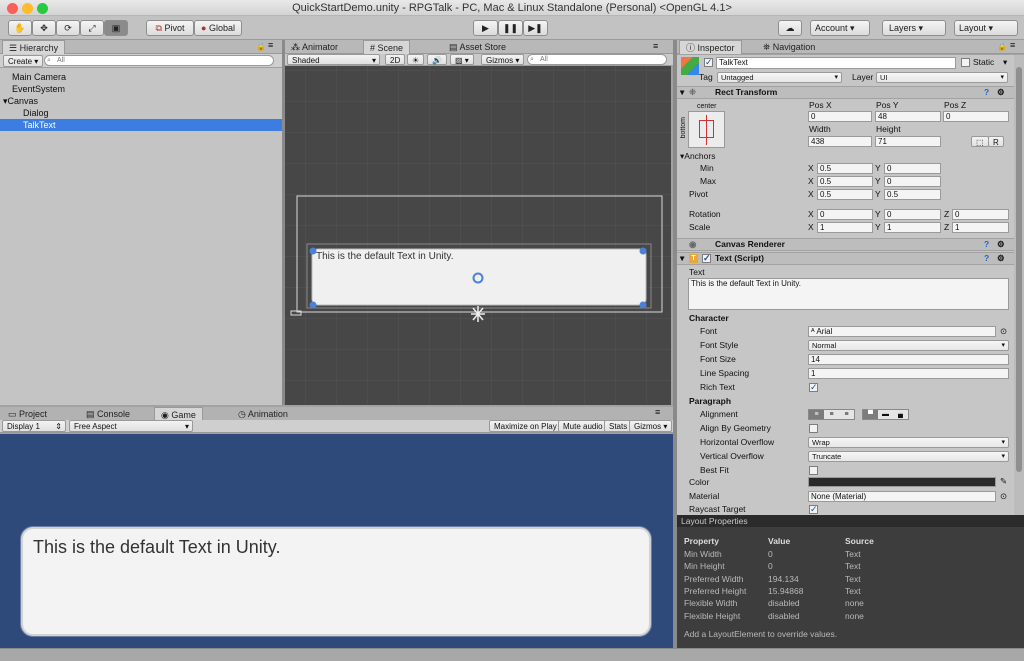 The image size is (1024, 661). Describe the element at coordinates (477, 47) in the screenshot. I see `tab-asset-store: ▤ Asset Store` at that location.